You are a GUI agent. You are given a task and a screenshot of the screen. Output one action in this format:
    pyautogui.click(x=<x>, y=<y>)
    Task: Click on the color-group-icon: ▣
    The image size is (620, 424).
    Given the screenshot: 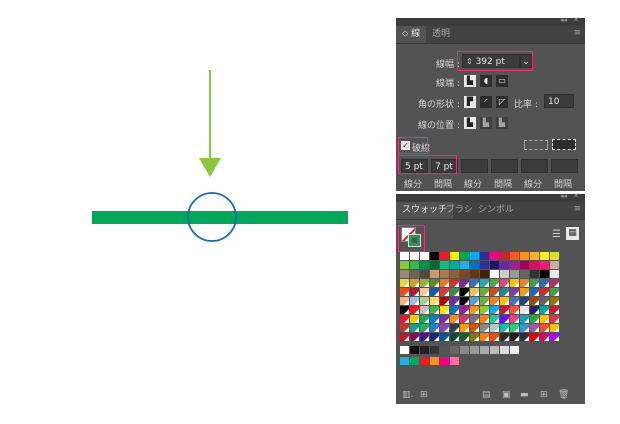 What is the action you would take?
    pyautogui.click(x=506, y=395)
    